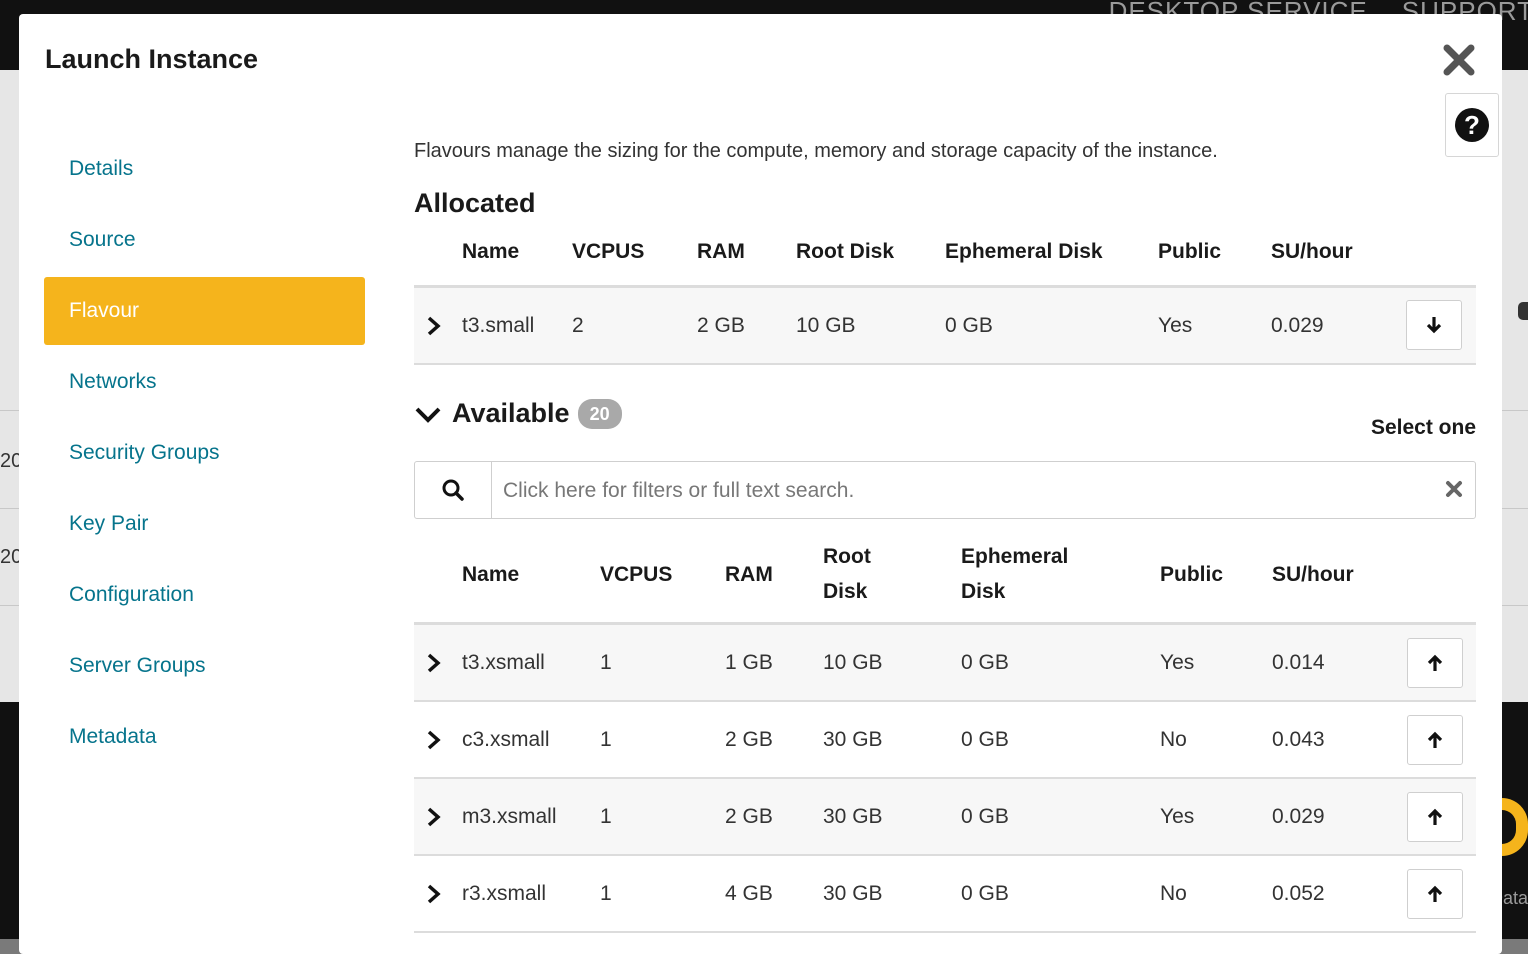 The height and width of the screenshot is (954, 1528). What do you see at coordinates (749, 893) in the screenshot?
I see `cell-ram: 4 GB` at bounding box center [749, 893].